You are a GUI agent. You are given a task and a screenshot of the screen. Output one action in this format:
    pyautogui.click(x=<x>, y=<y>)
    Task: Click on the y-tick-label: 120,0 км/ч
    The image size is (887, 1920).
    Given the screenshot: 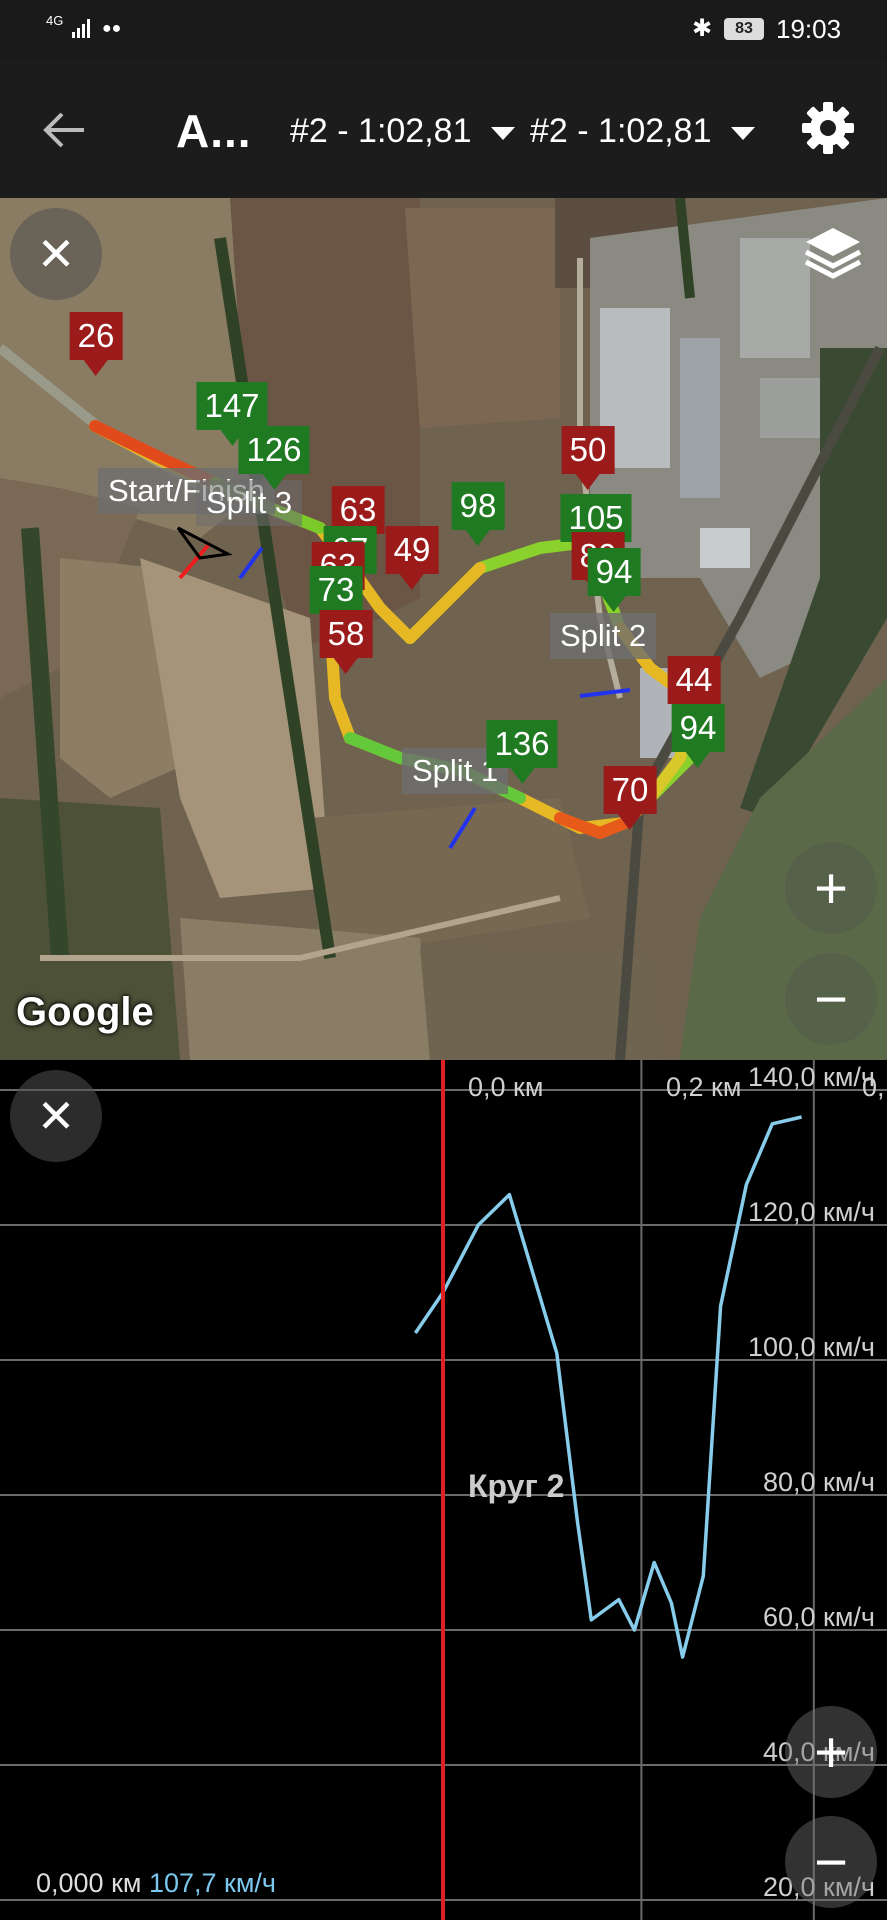 What is the action you would take?
    pyautogui.click(x=811, y=1212)
    